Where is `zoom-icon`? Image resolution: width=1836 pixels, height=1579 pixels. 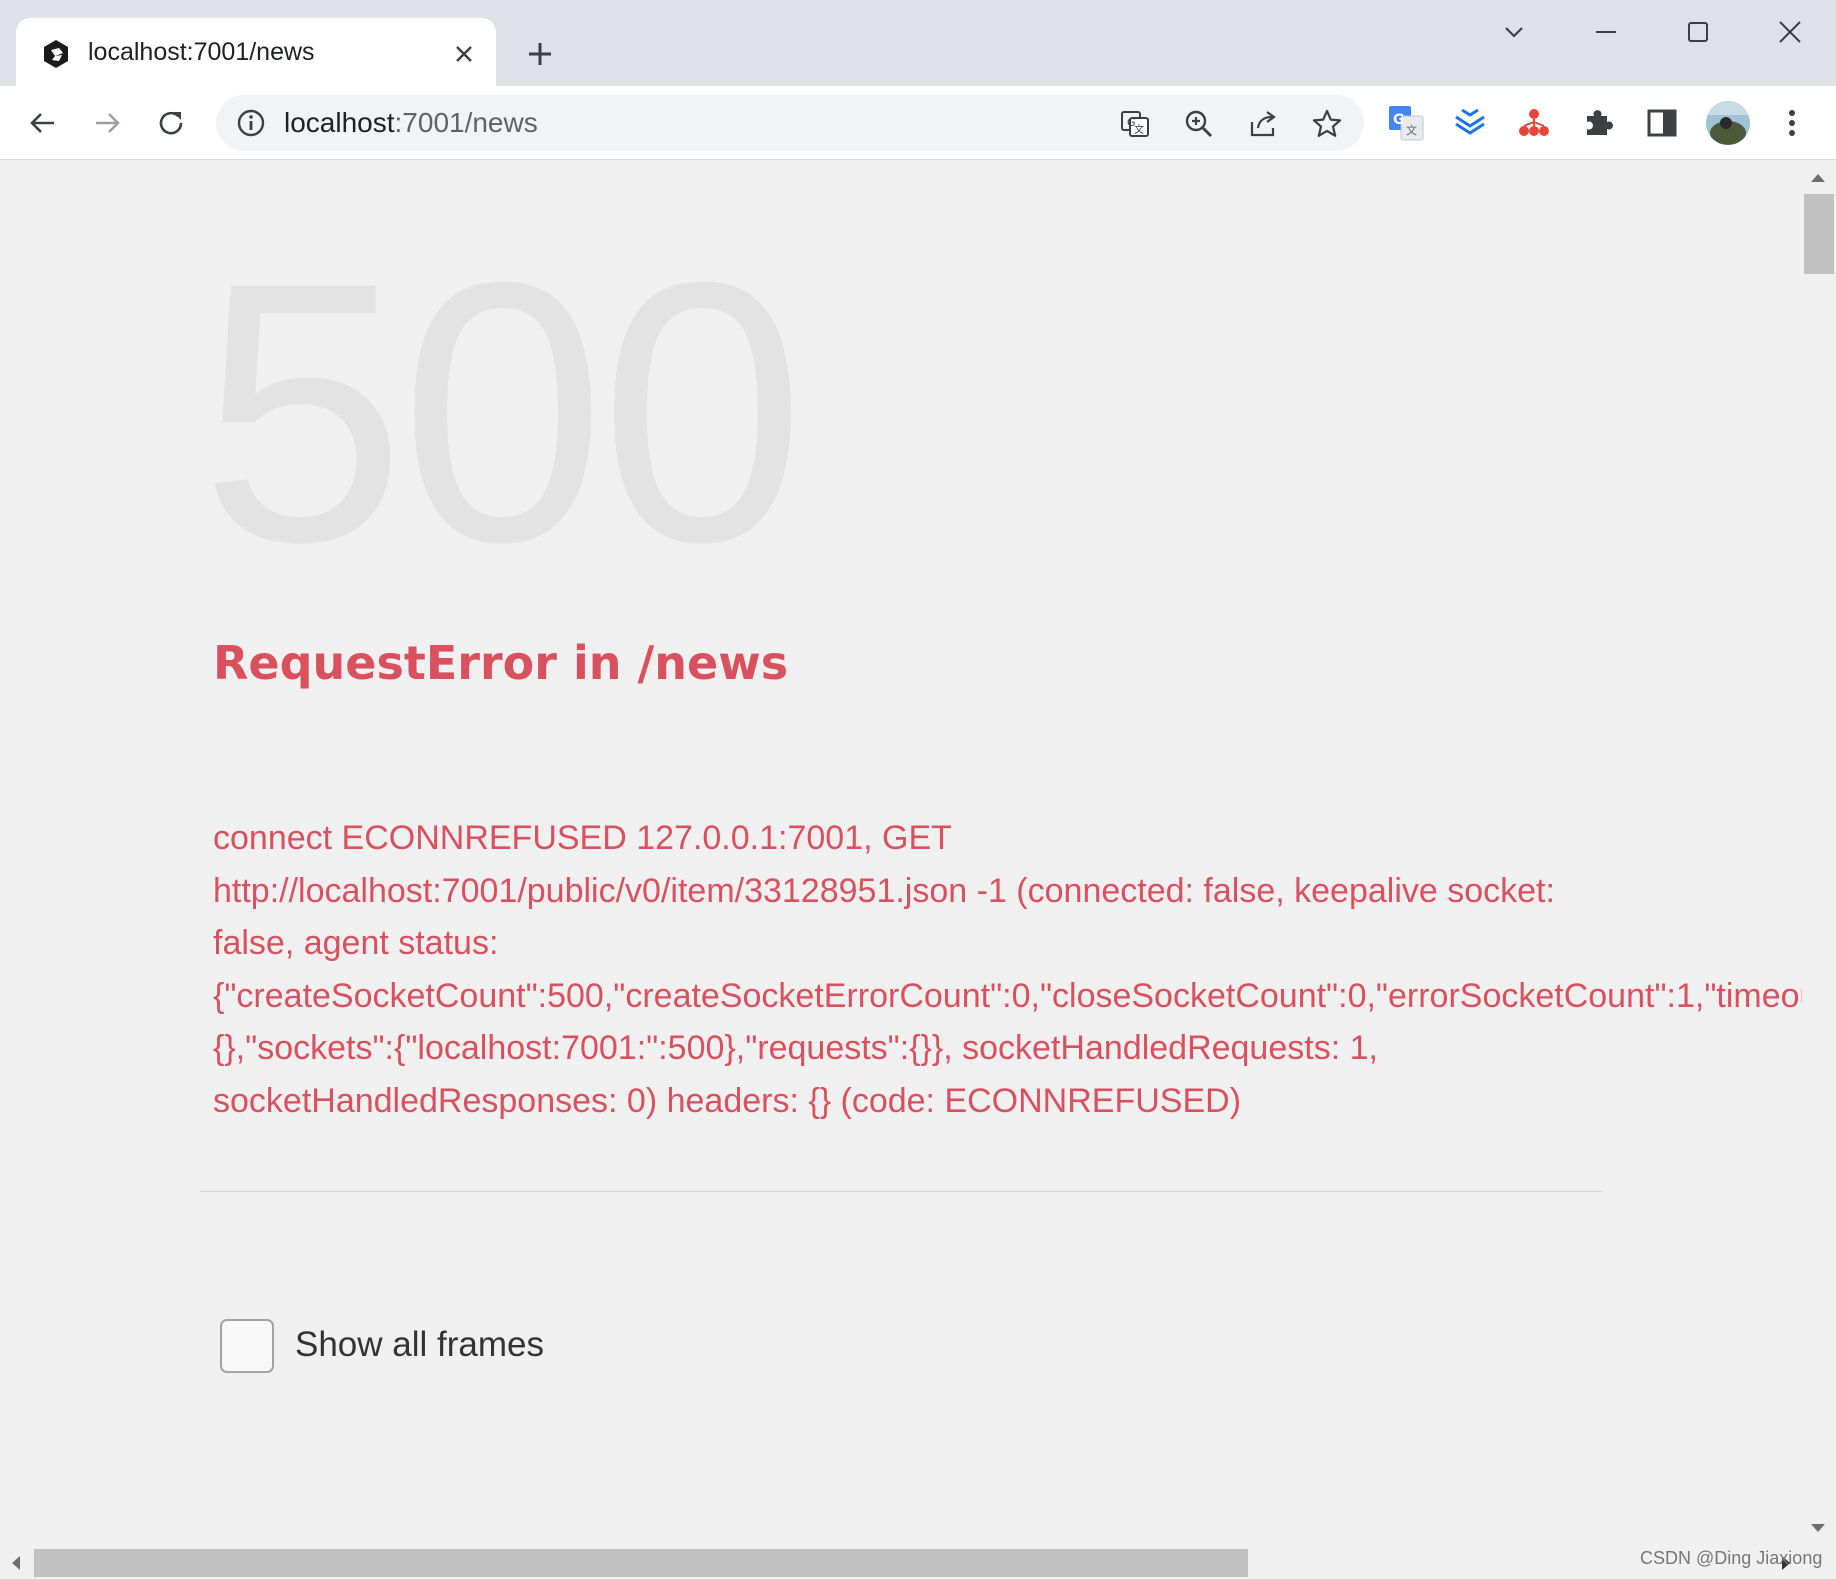
zoom-icon is located at coordinates (1199, 124).